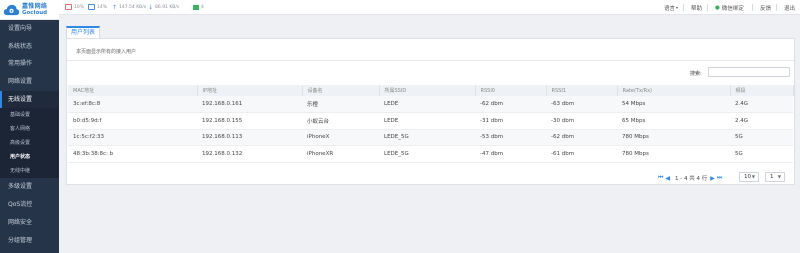 The image size is (800, 253). What do you see at coordinates (249, 121) in the screenshot?
I see `cell-ip: 192.168.0.155` at bounding box center [249, 121].